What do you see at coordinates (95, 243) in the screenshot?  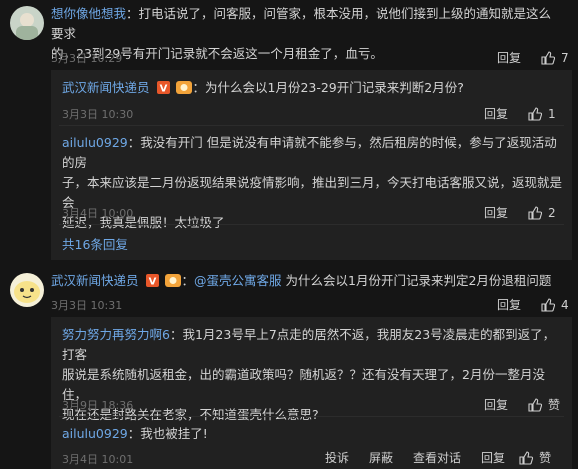 I see `view-more-replies-link: 共16条回复` at bounding box center [95, 243].